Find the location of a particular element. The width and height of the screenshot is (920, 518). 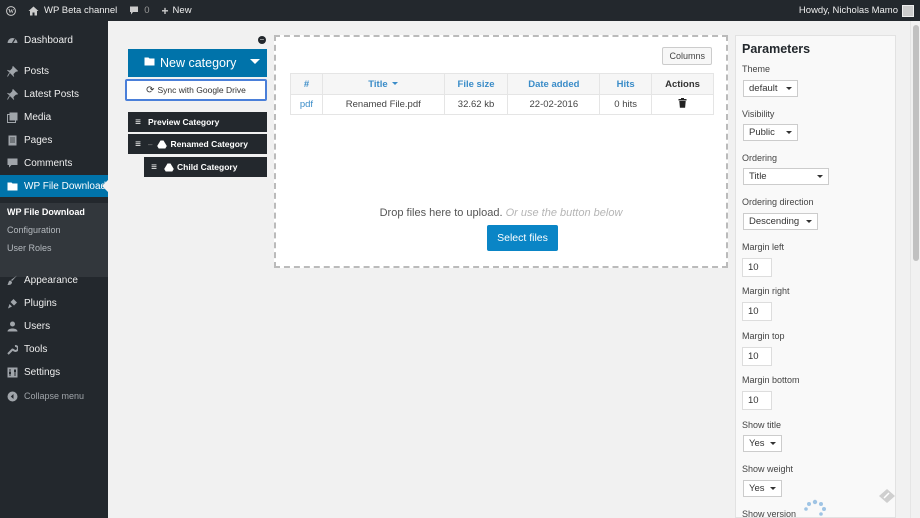

margin-right-label: Margin right is located at coordinates (766, 291).